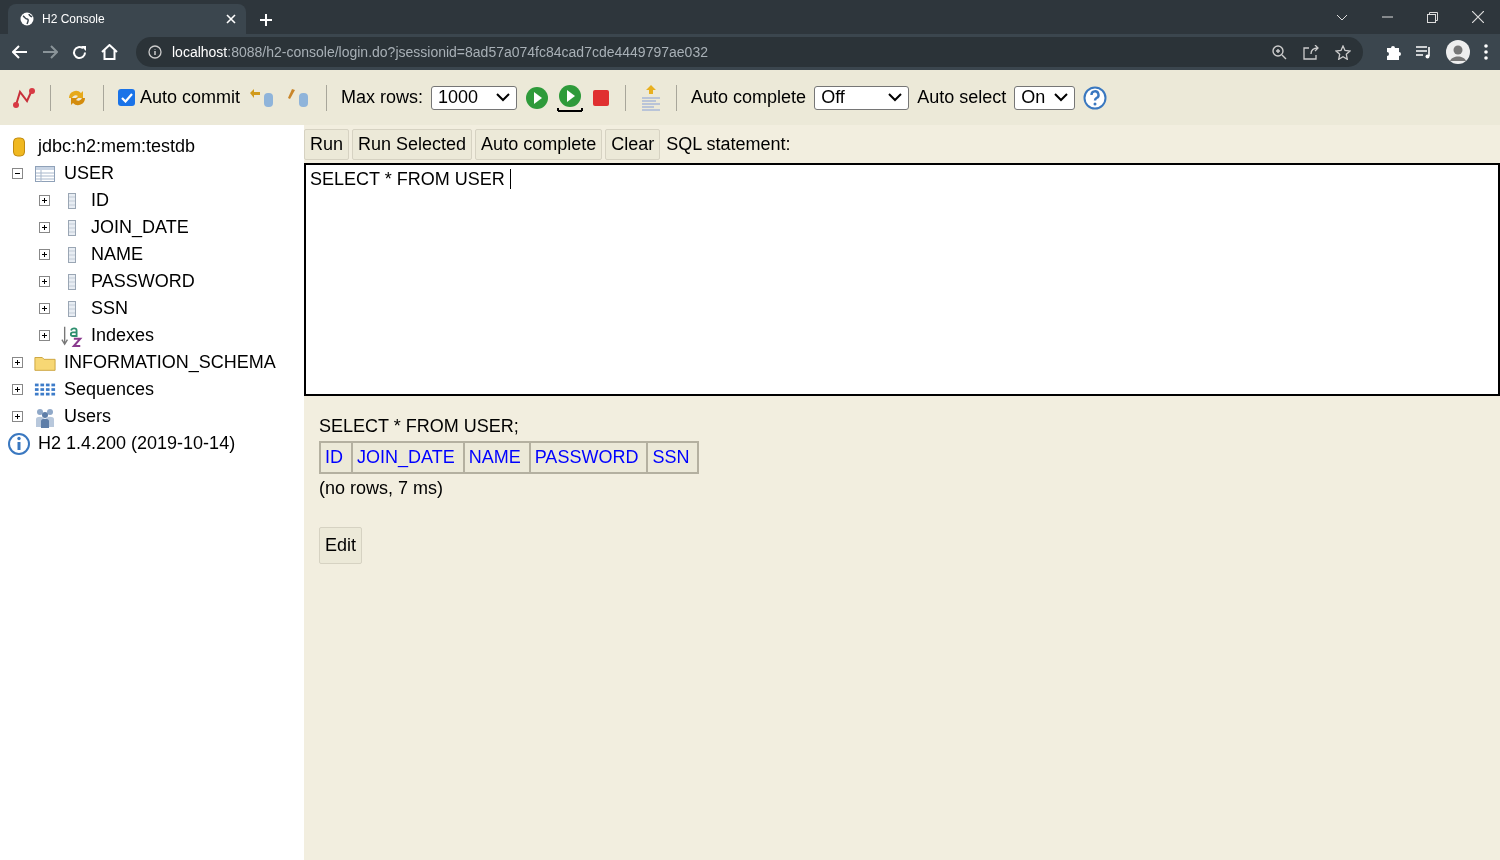 The width and height of the screenshot is (1500, 860). What do you see at coordinates (382, 488) in the screenshot?
I see `result-status: (no rows, 7 ms)` at bounding box center [382, 488].